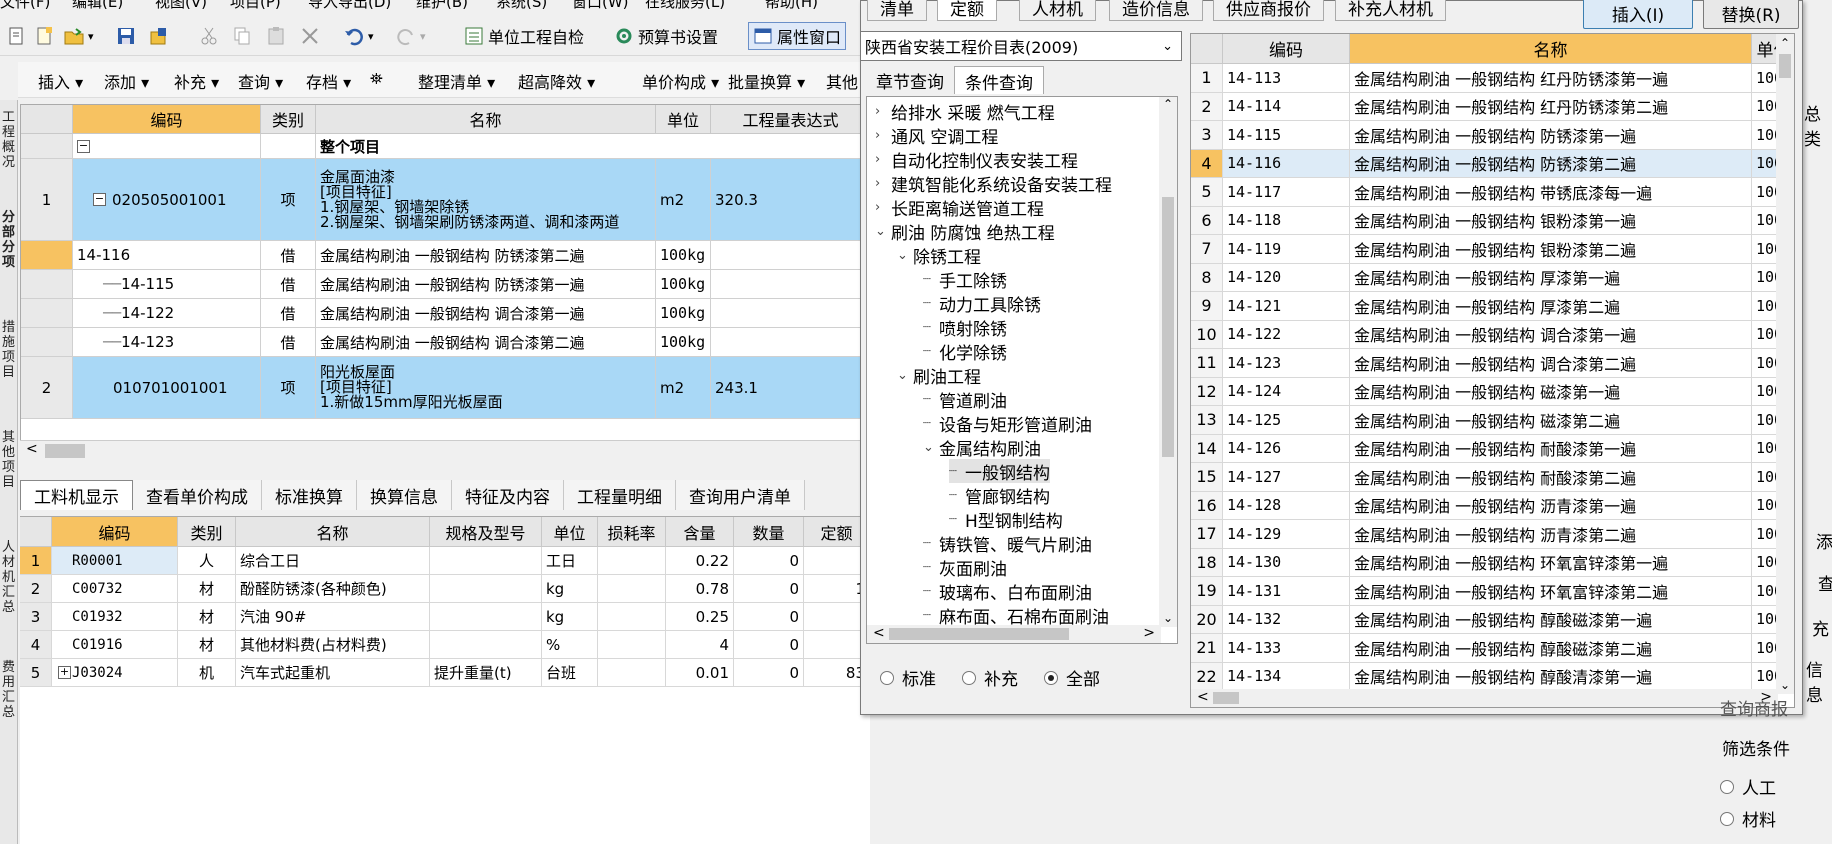 This screenshot has height=844, width=1832. What do you see at coordinates (9, 690) in the screenshot?
I see `side-tab-6: 费用汇总` at bounding box center [9, 690].